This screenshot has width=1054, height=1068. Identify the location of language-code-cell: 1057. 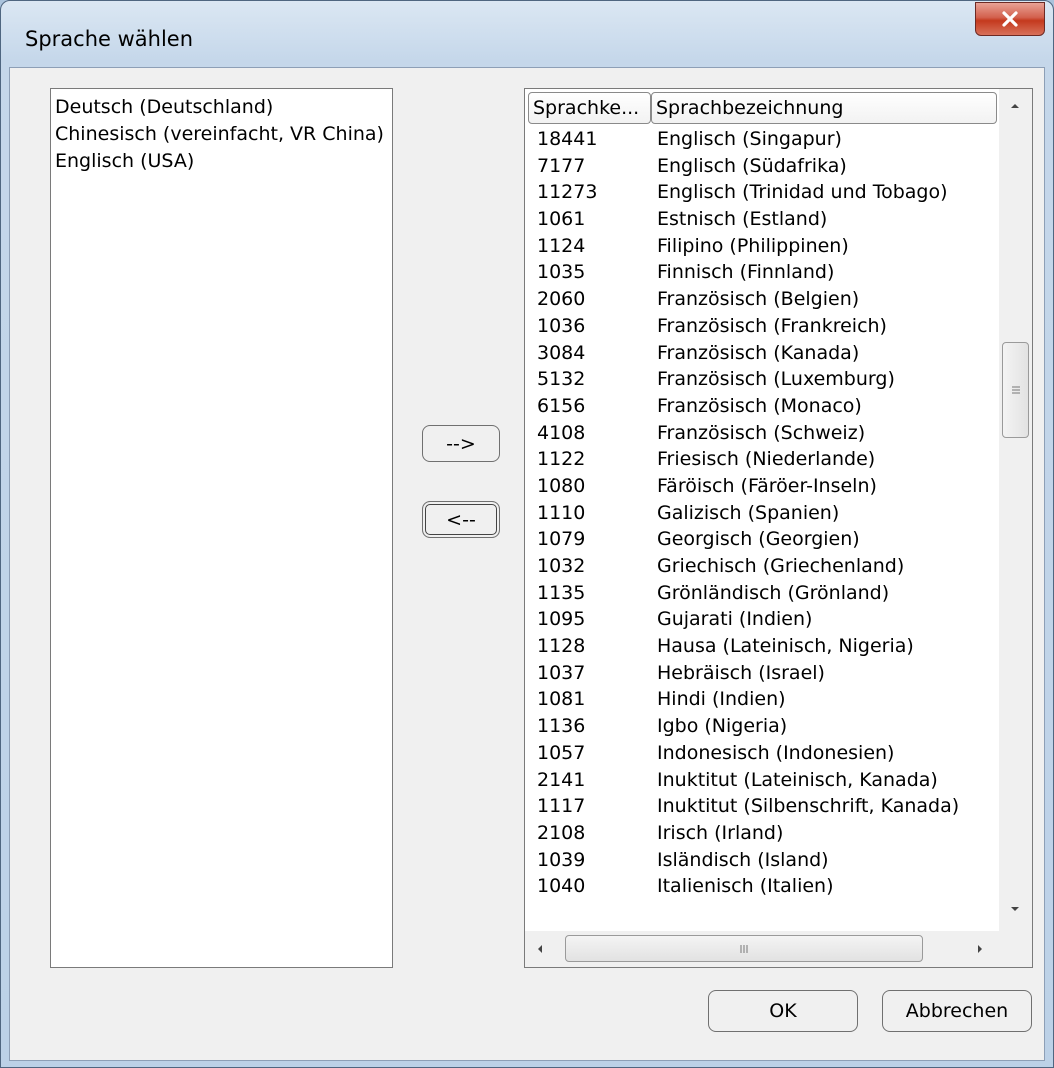
(561, 752).